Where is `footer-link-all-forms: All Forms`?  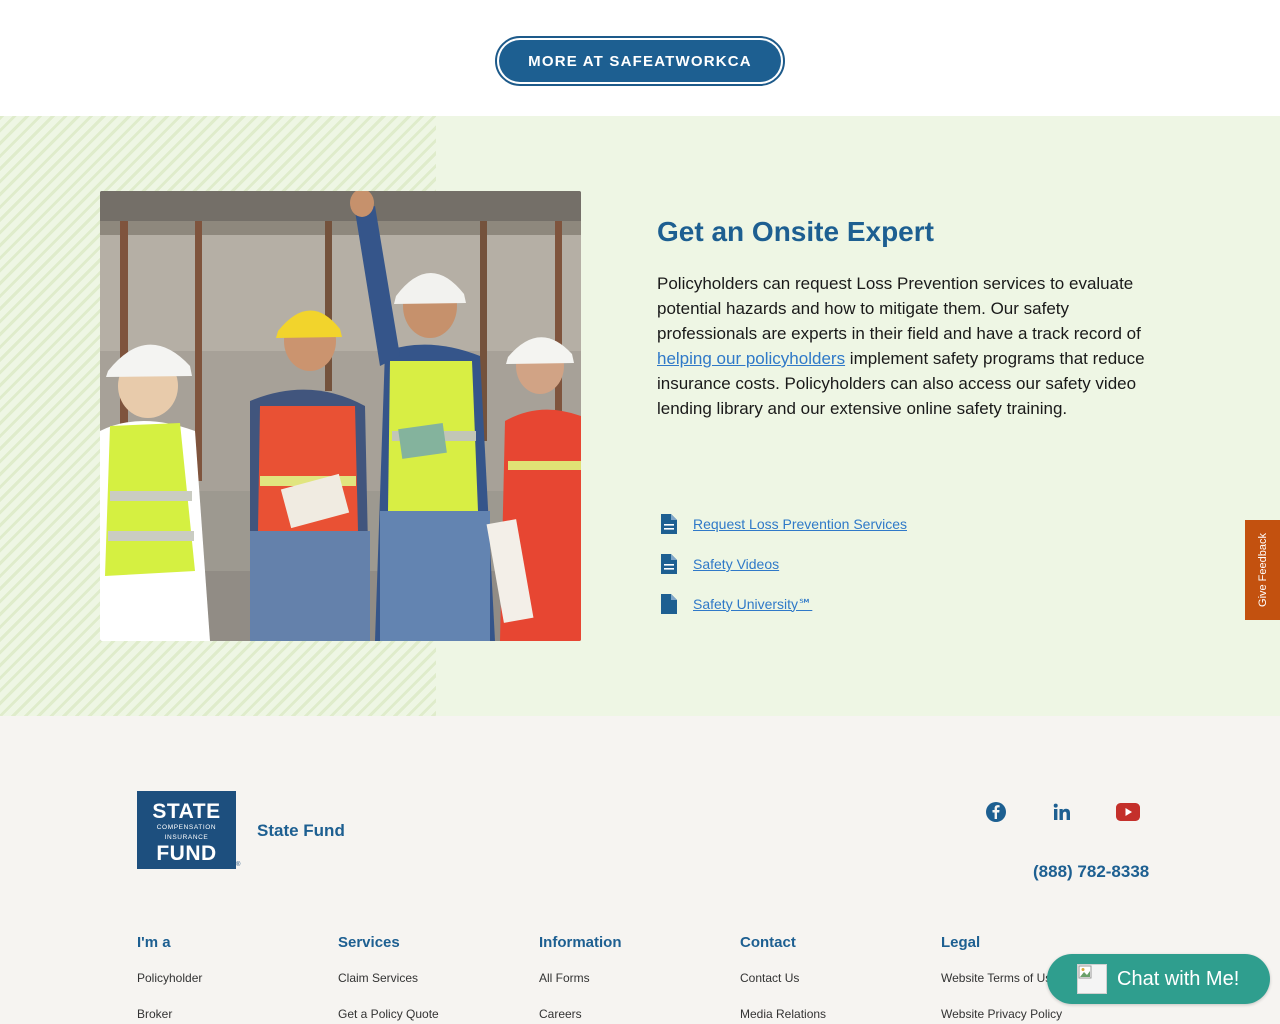
footer-link-all-forms: All Forms is located at coordinates (629, 980).